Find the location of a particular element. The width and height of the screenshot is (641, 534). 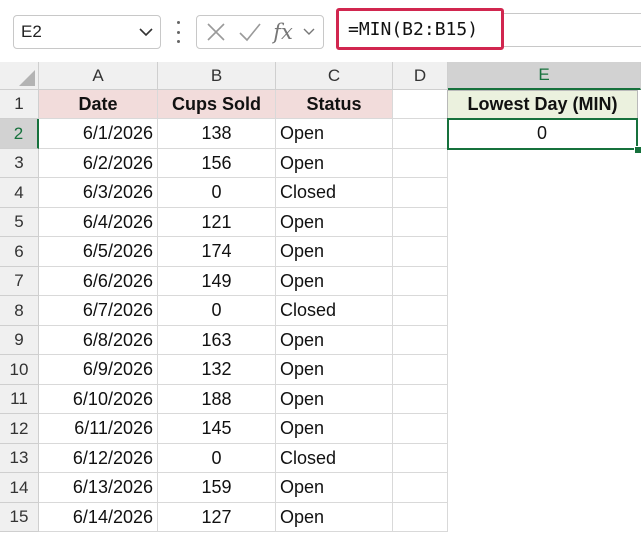

formula-buttons: fx is located at coordinates (260, 32).